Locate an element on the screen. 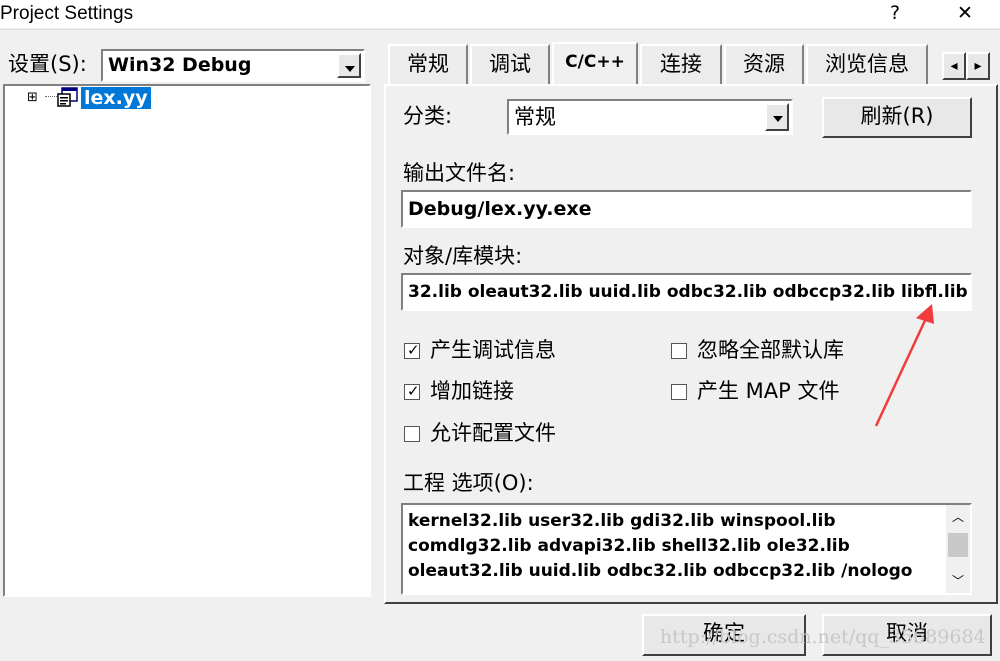 The width and height of the screenshot is (1000, 661). chevron-left-icon: ◂ is located at coordinates (954, 66).